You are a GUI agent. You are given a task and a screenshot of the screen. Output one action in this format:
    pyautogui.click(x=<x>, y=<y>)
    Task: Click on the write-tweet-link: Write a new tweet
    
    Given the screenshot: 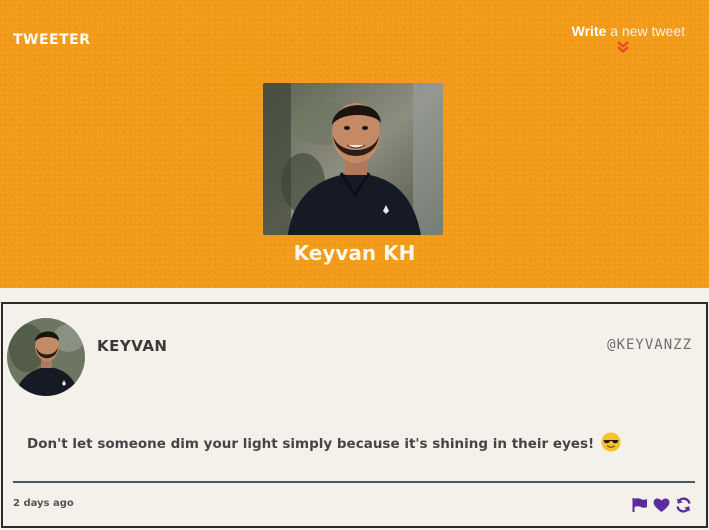 What is the action you would take?
    pyautogui.click(x=628, y=31)
    